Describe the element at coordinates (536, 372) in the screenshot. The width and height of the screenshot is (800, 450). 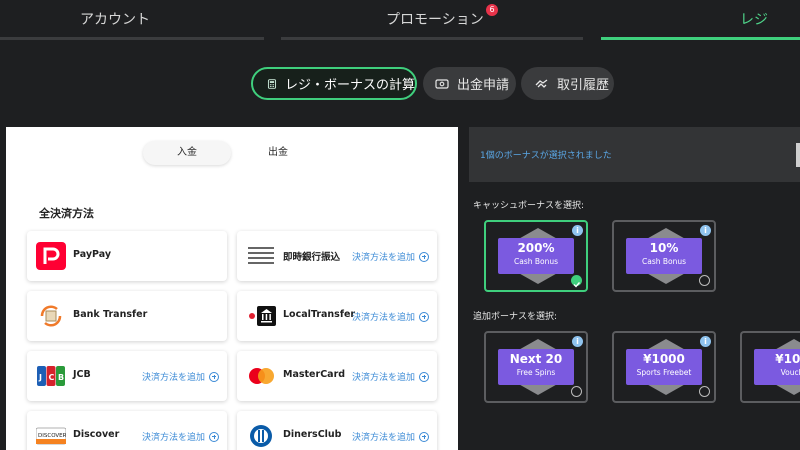
I see `bonus-type: Free Spins` at that location.